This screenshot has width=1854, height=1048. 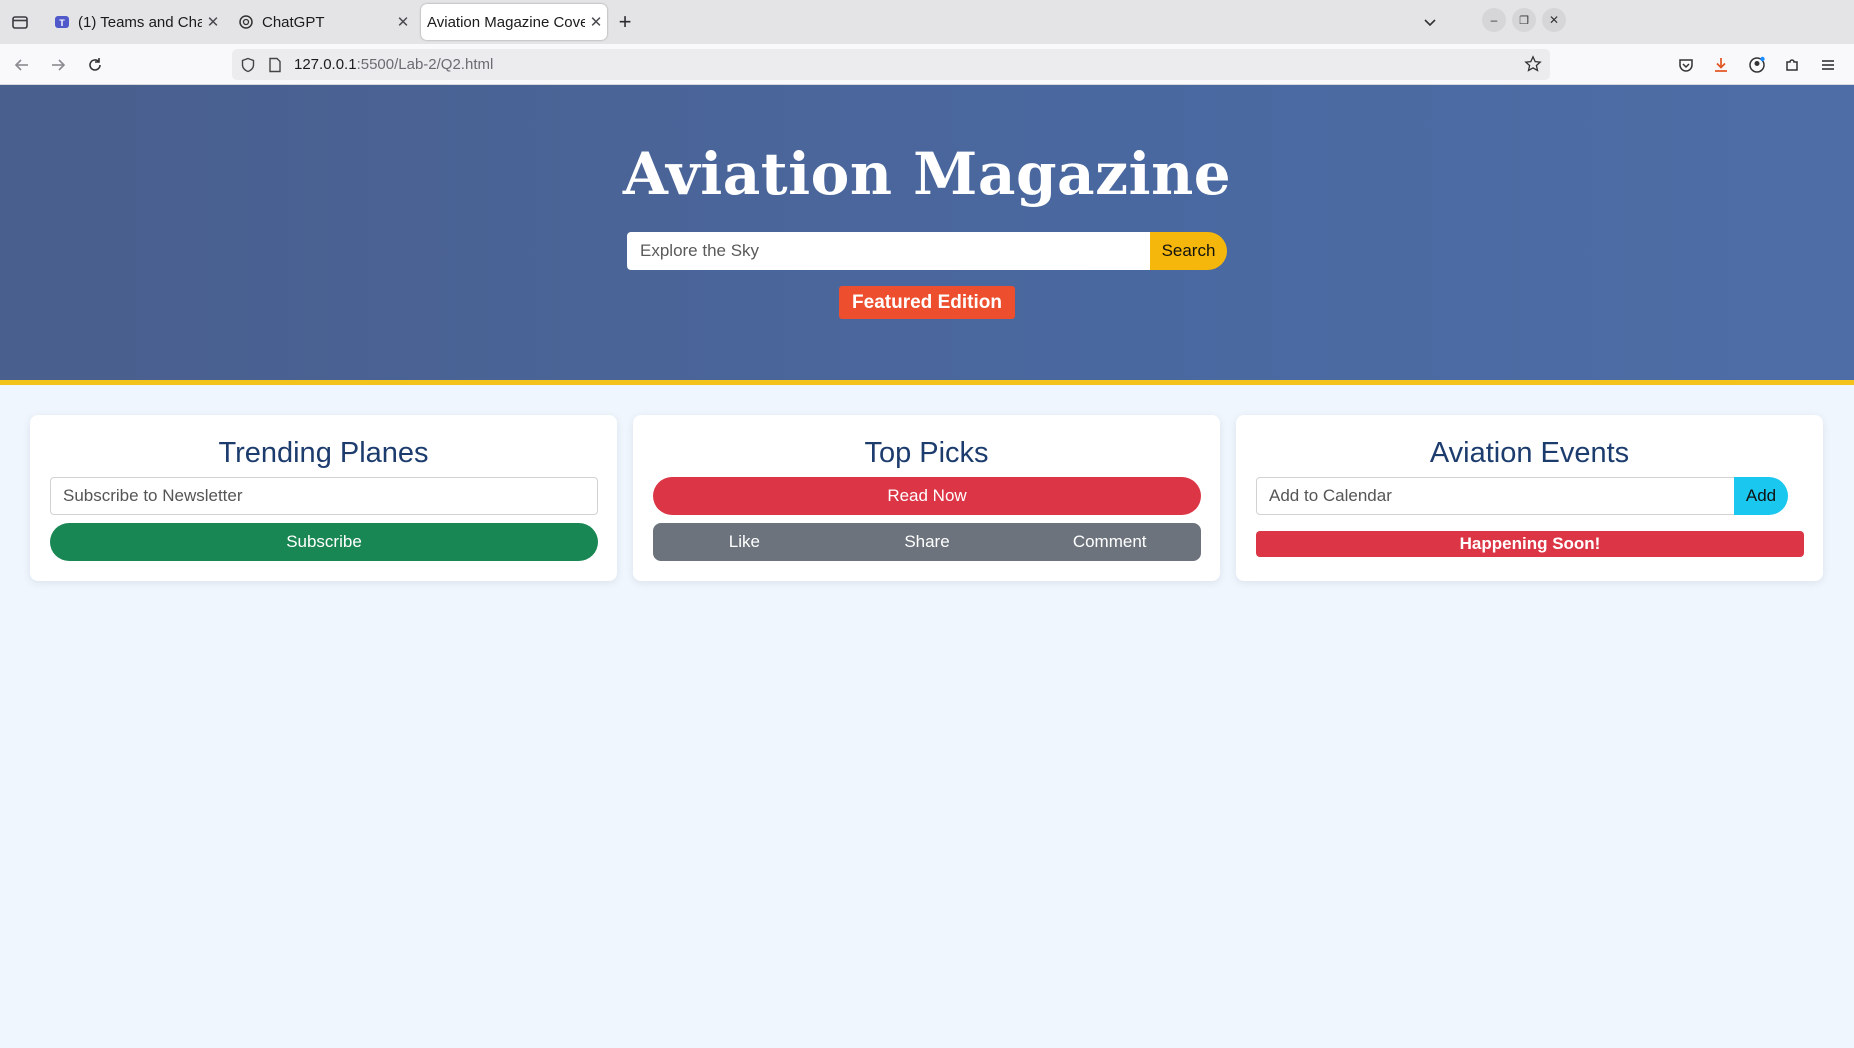 I want to click on tab-chatgpt: ChatGPT ✕, so click(x=323, y=22).